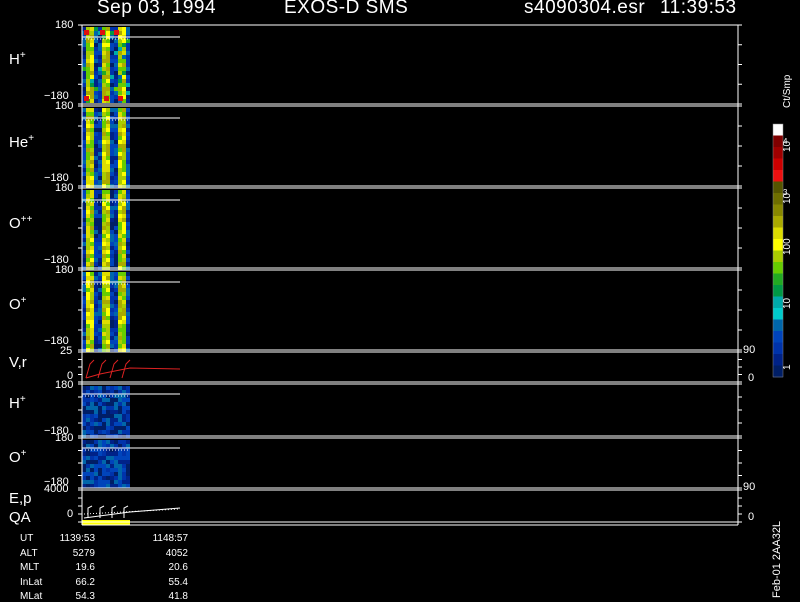  What do you see at coordinates (64, 25) in the screenshot?
I see `tick-p0-top: 180` at bounding box center [64, 25].